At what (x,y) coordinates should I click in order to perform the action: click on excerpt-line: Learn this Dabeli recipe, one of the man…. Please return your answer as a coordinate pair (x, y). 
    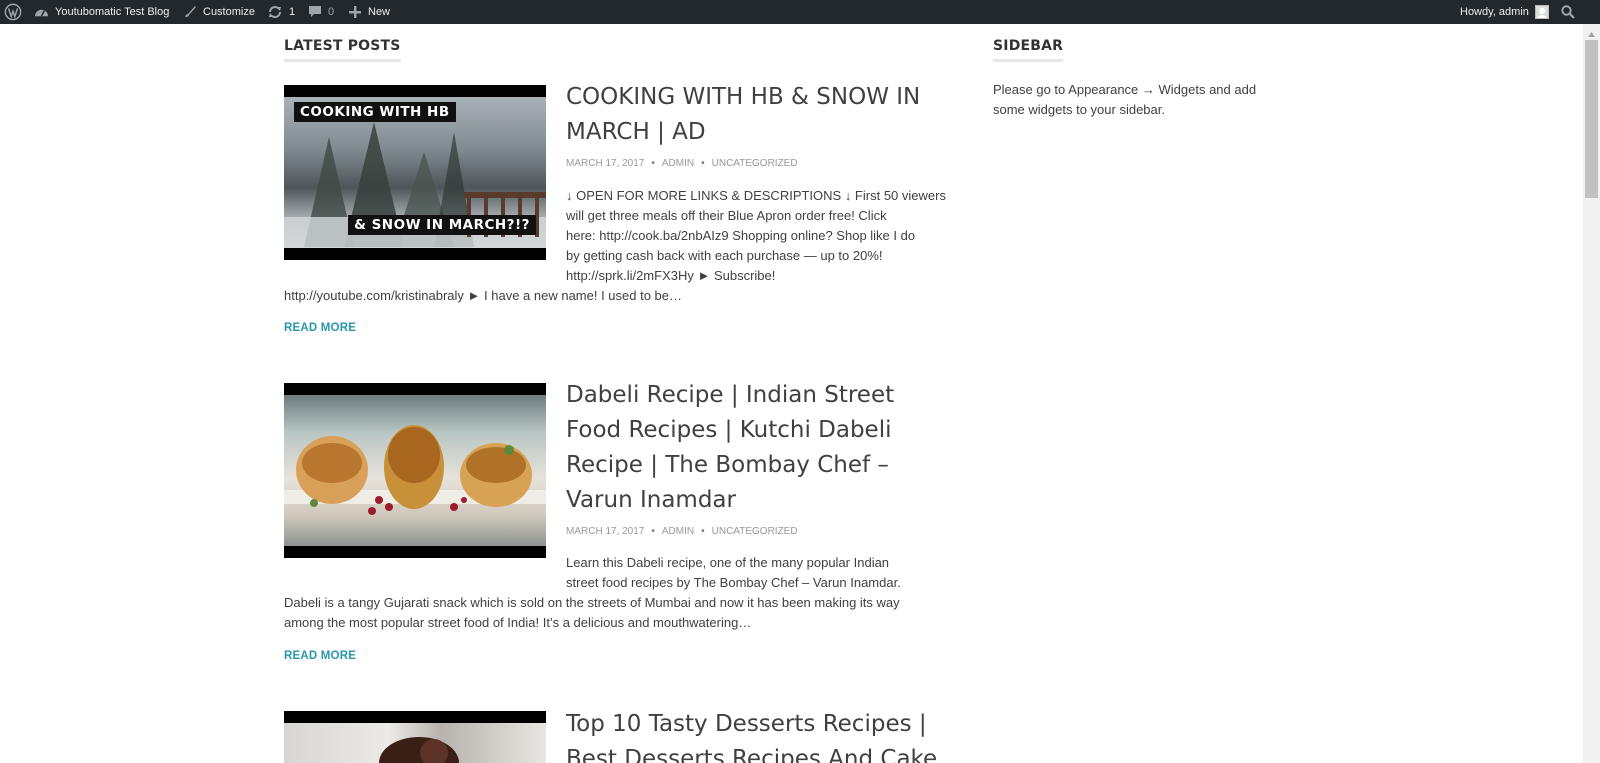
    Looking at the image, I should click on (728, 562).